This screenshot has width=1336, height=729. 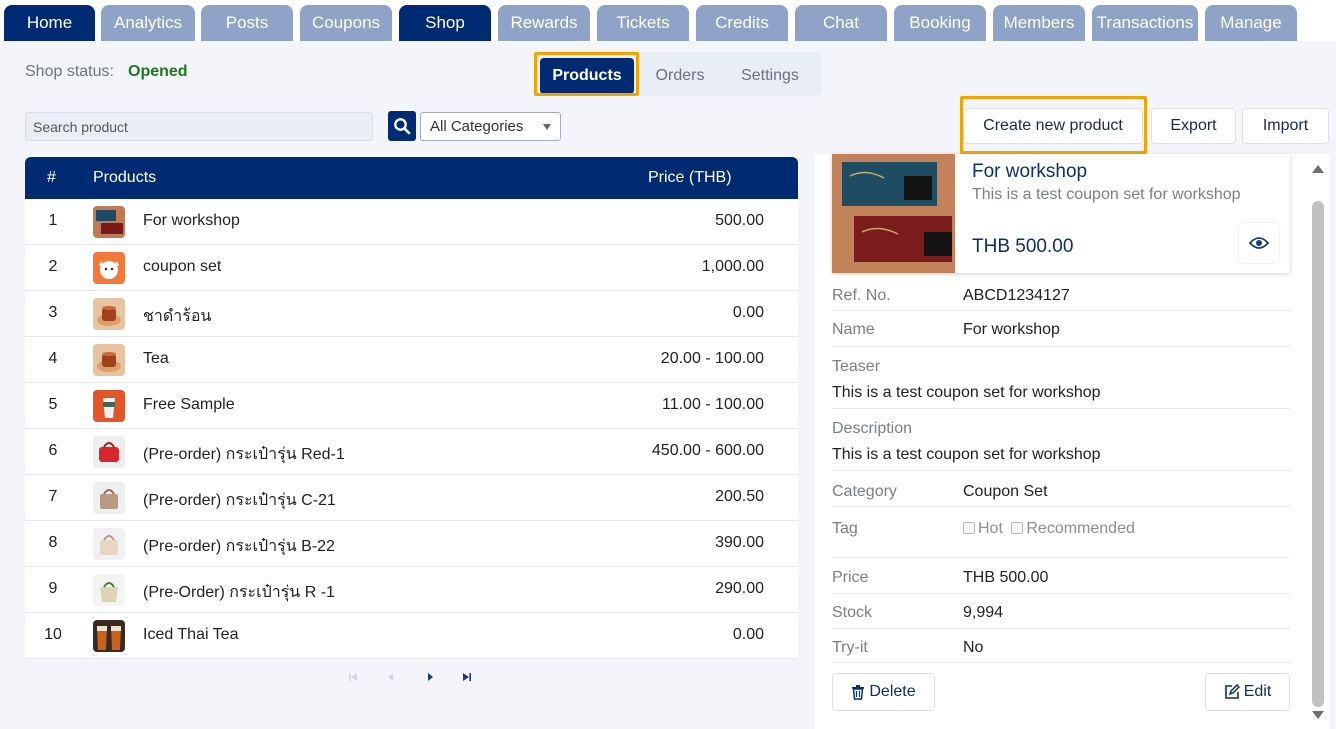 I want to click on row-number: 6, so click(x=53, y=450).